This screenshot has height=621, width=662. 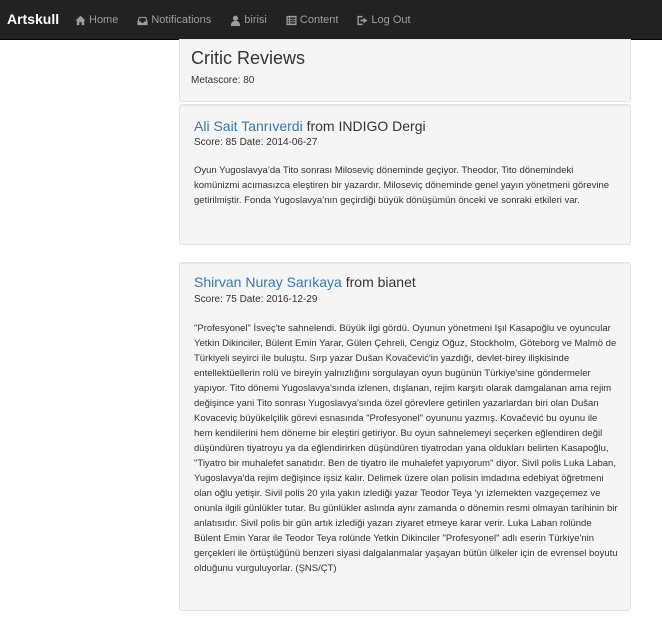 I want to click on nav-logout-label: Log Out, so click(x=391, y=20).